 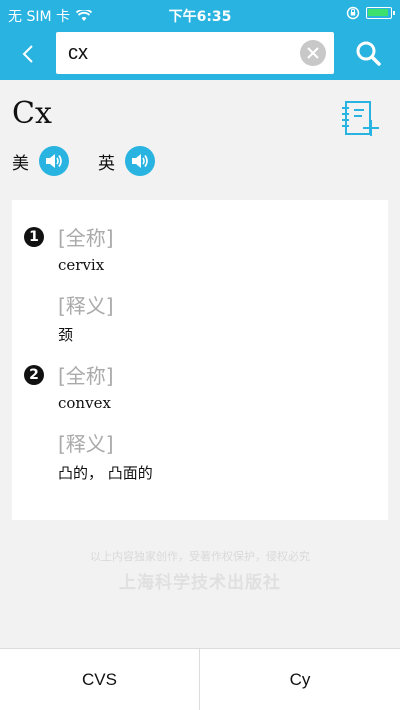 I want to click on search-icon, so click(x=368, y=53).